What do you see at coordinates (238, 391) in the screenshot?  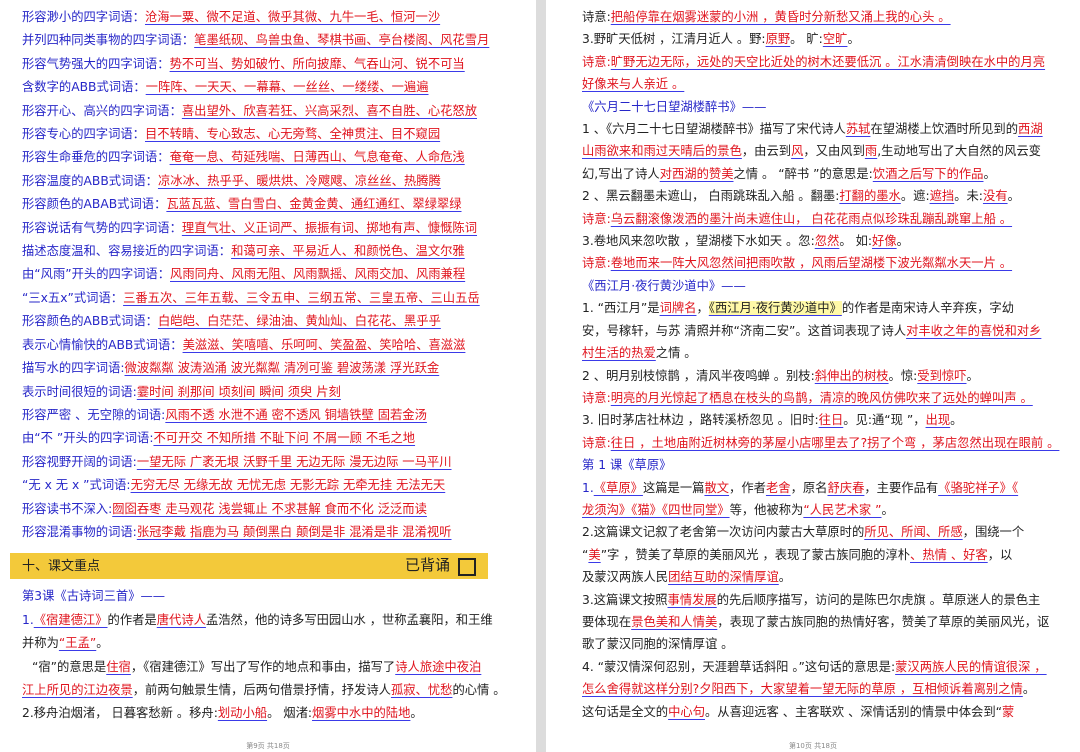 I see `vocab-words: 霎时间 刹那间 顷刻间 瞬间 须臾 片刻` at bounding box center [238, 391].